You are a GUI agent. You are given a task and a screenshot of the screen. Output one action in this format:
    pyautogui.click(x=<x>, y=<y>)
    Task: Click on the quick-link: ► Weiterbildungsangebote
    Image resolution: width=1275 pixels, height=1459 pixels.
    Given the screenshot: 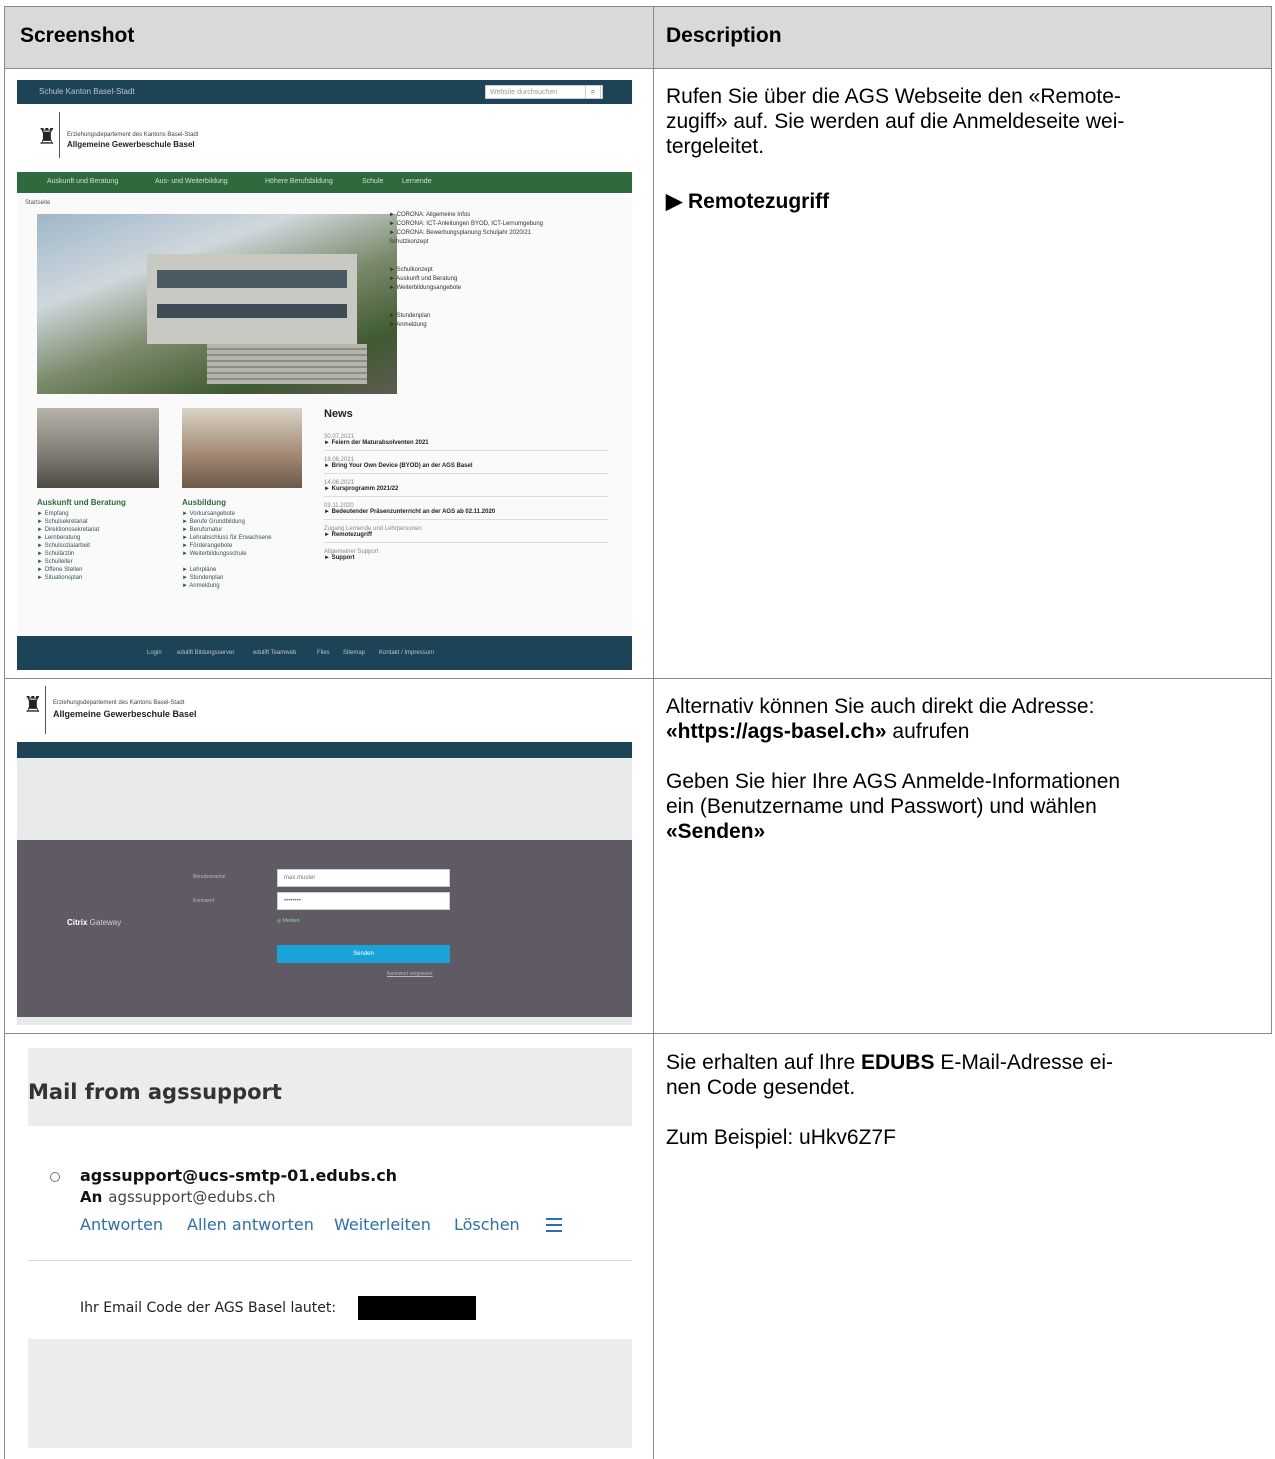 What is the action you would take?
    pyautogui.click(x=504, y=288)
    